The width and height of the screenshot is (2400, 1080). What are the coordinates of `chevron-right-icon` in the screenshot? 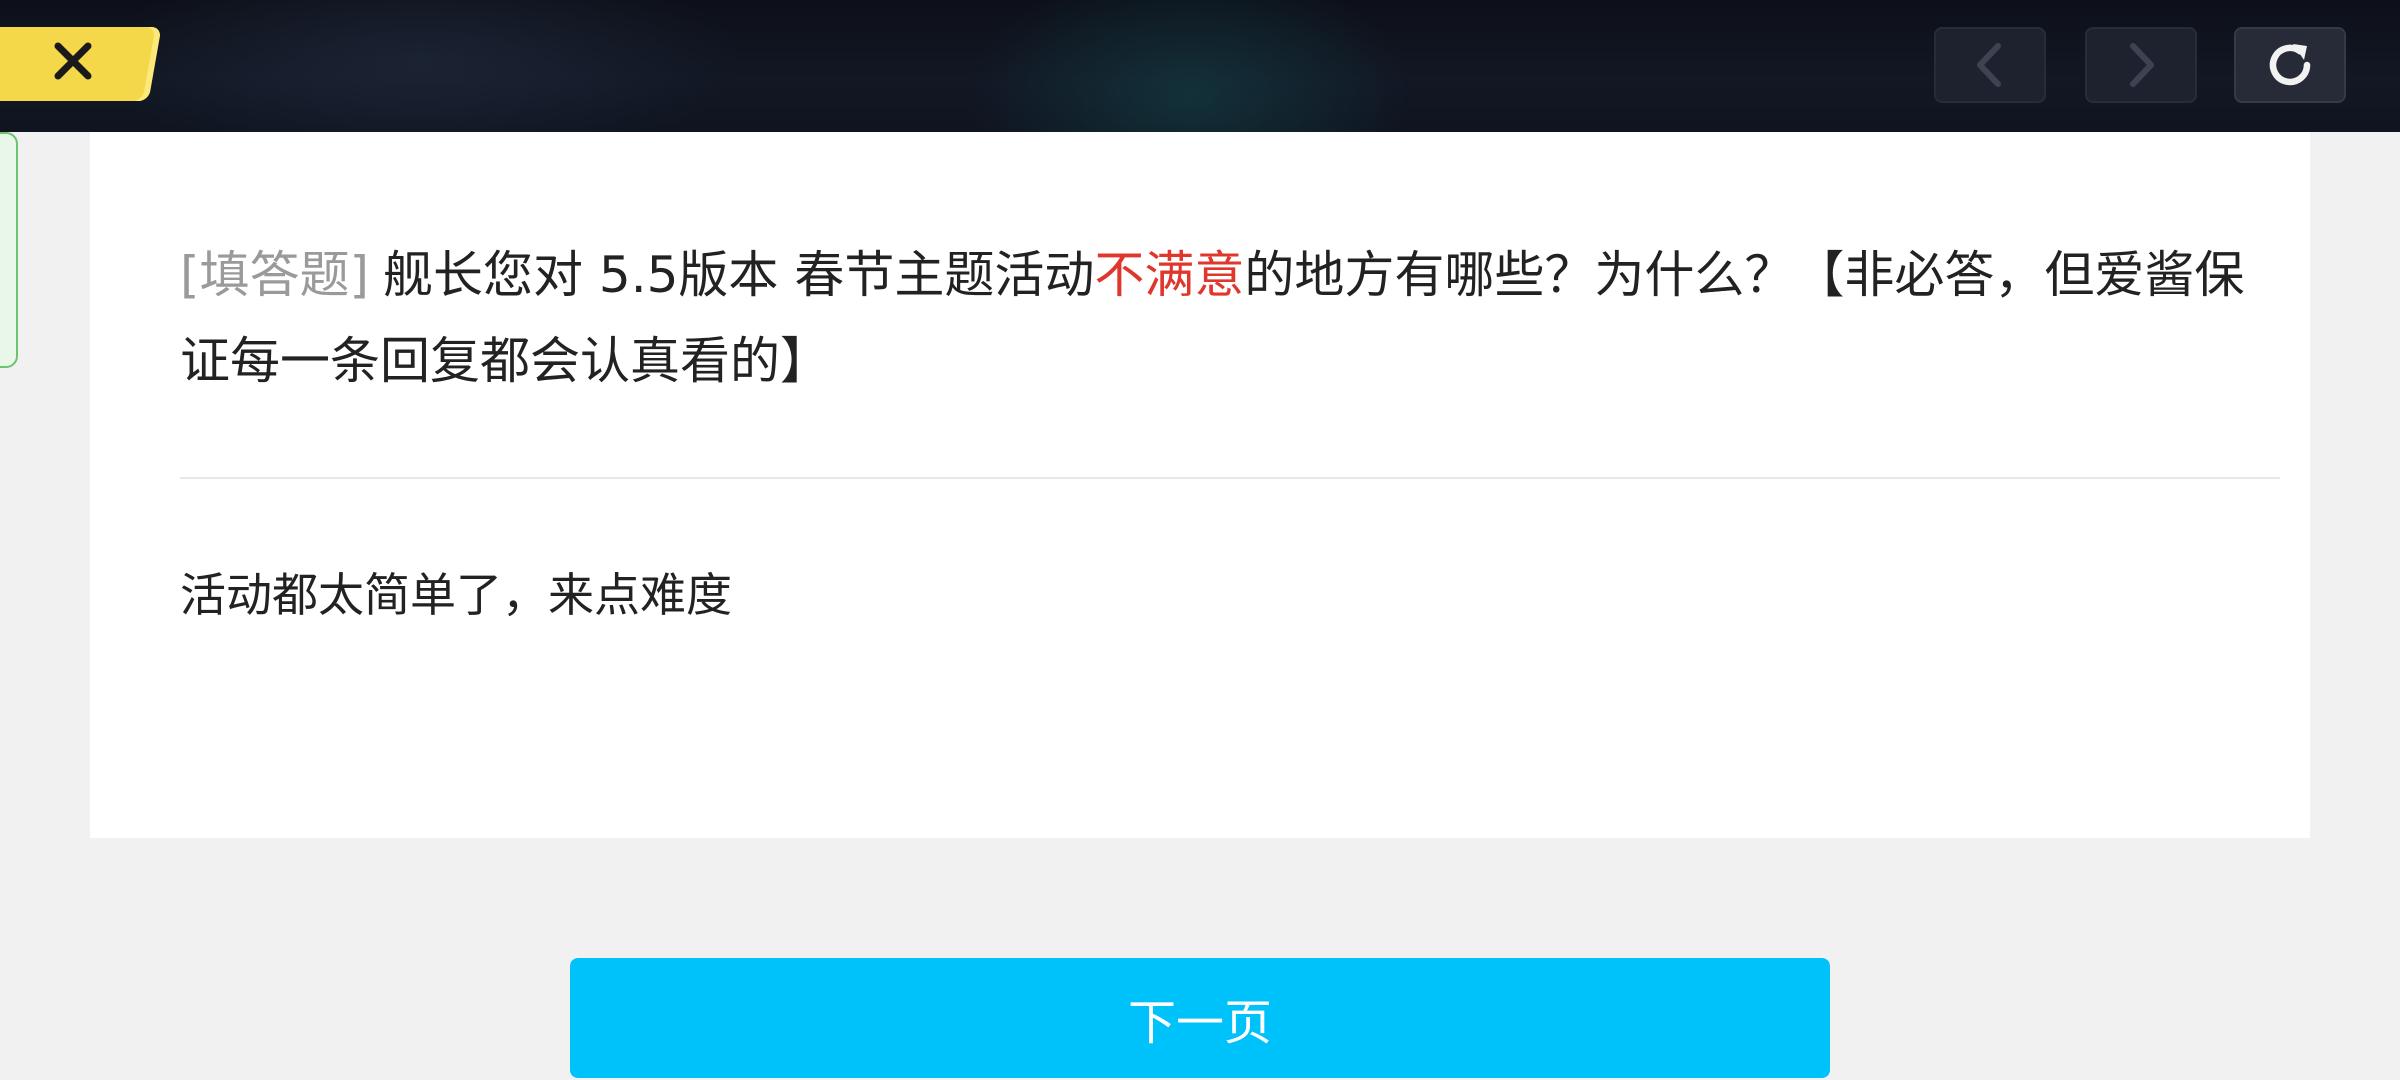 It's located at (2142, 65).